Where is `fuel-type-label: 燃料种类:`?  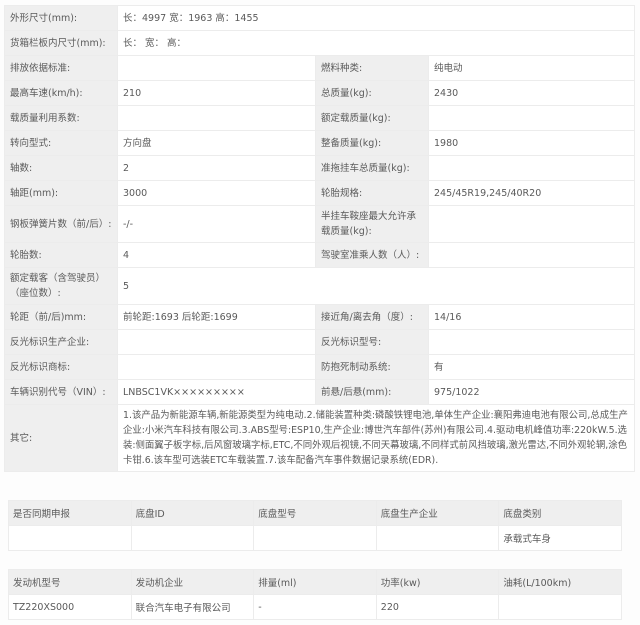
fuel-type-label: 燃料种类: is located at coordinates (372, 68).